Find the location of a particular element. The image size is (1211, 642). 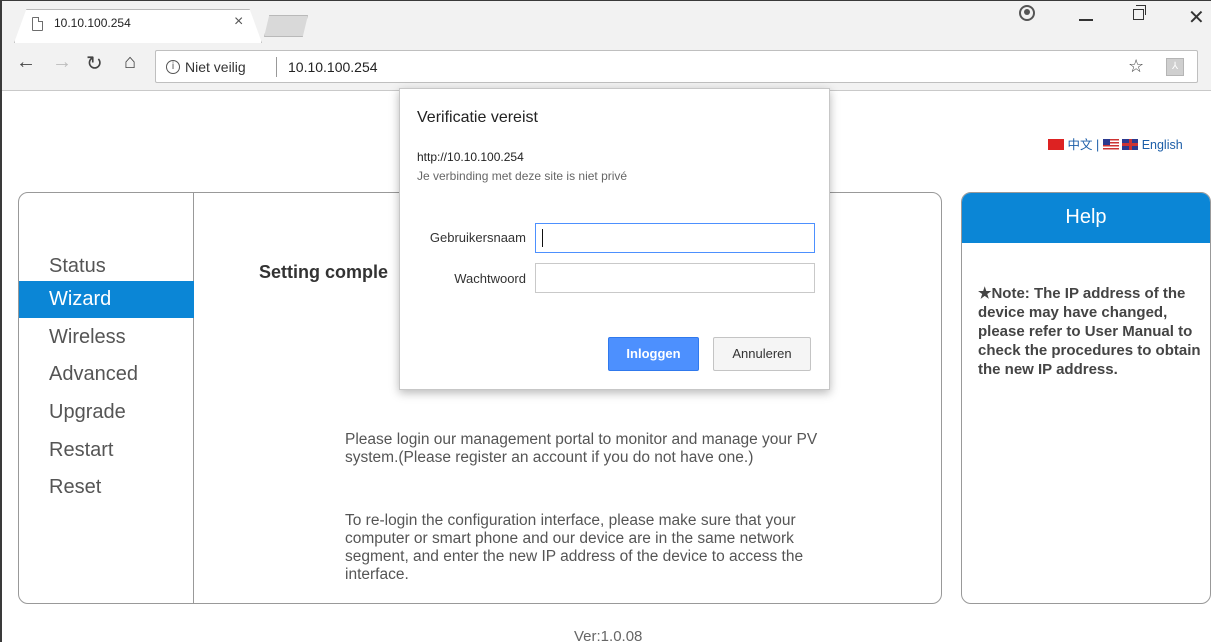

tab-close-icon: × is located at coordinates (238, 22).